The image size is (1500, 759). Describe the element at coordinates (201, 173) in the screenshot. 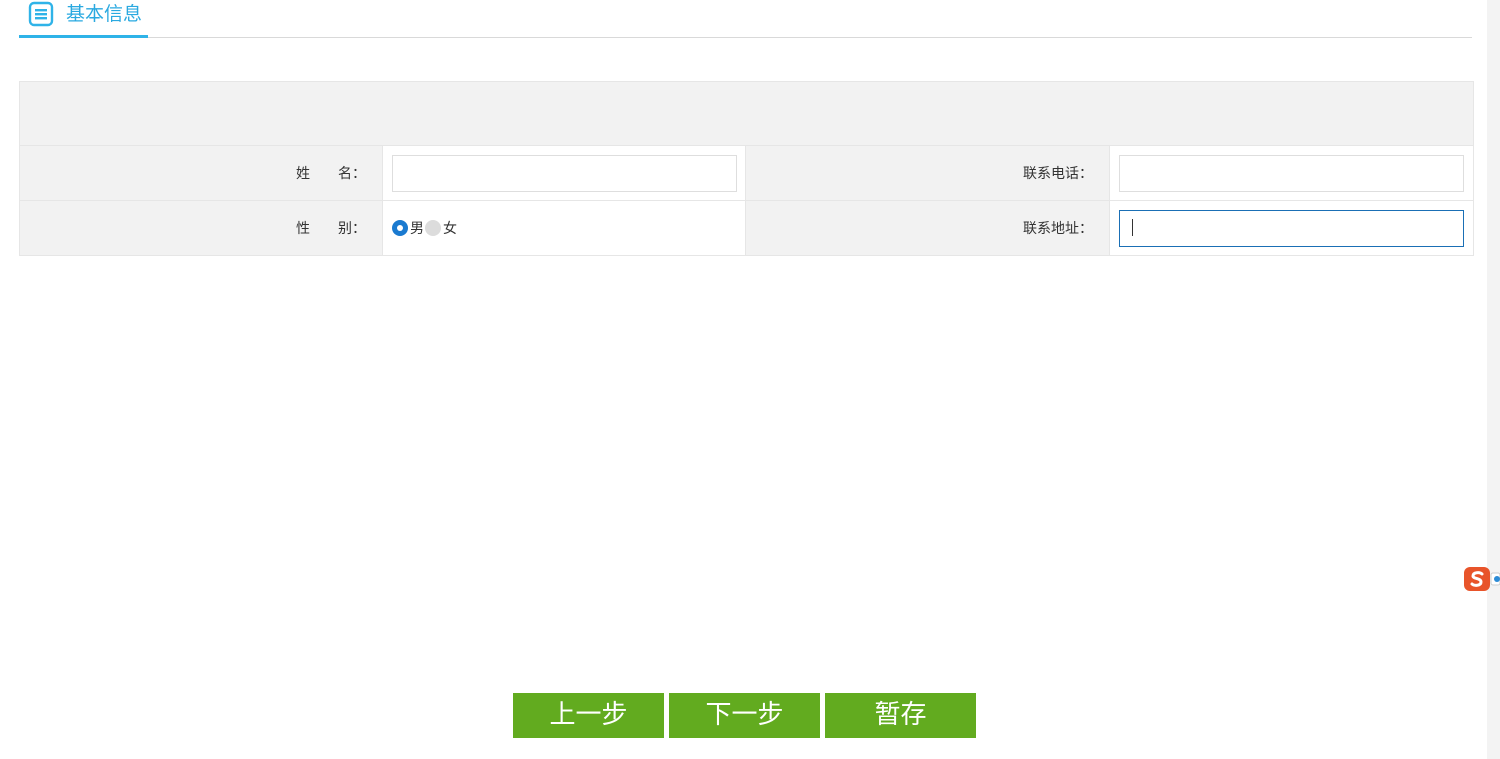

I see `name-label: 姓 名：` at that location.